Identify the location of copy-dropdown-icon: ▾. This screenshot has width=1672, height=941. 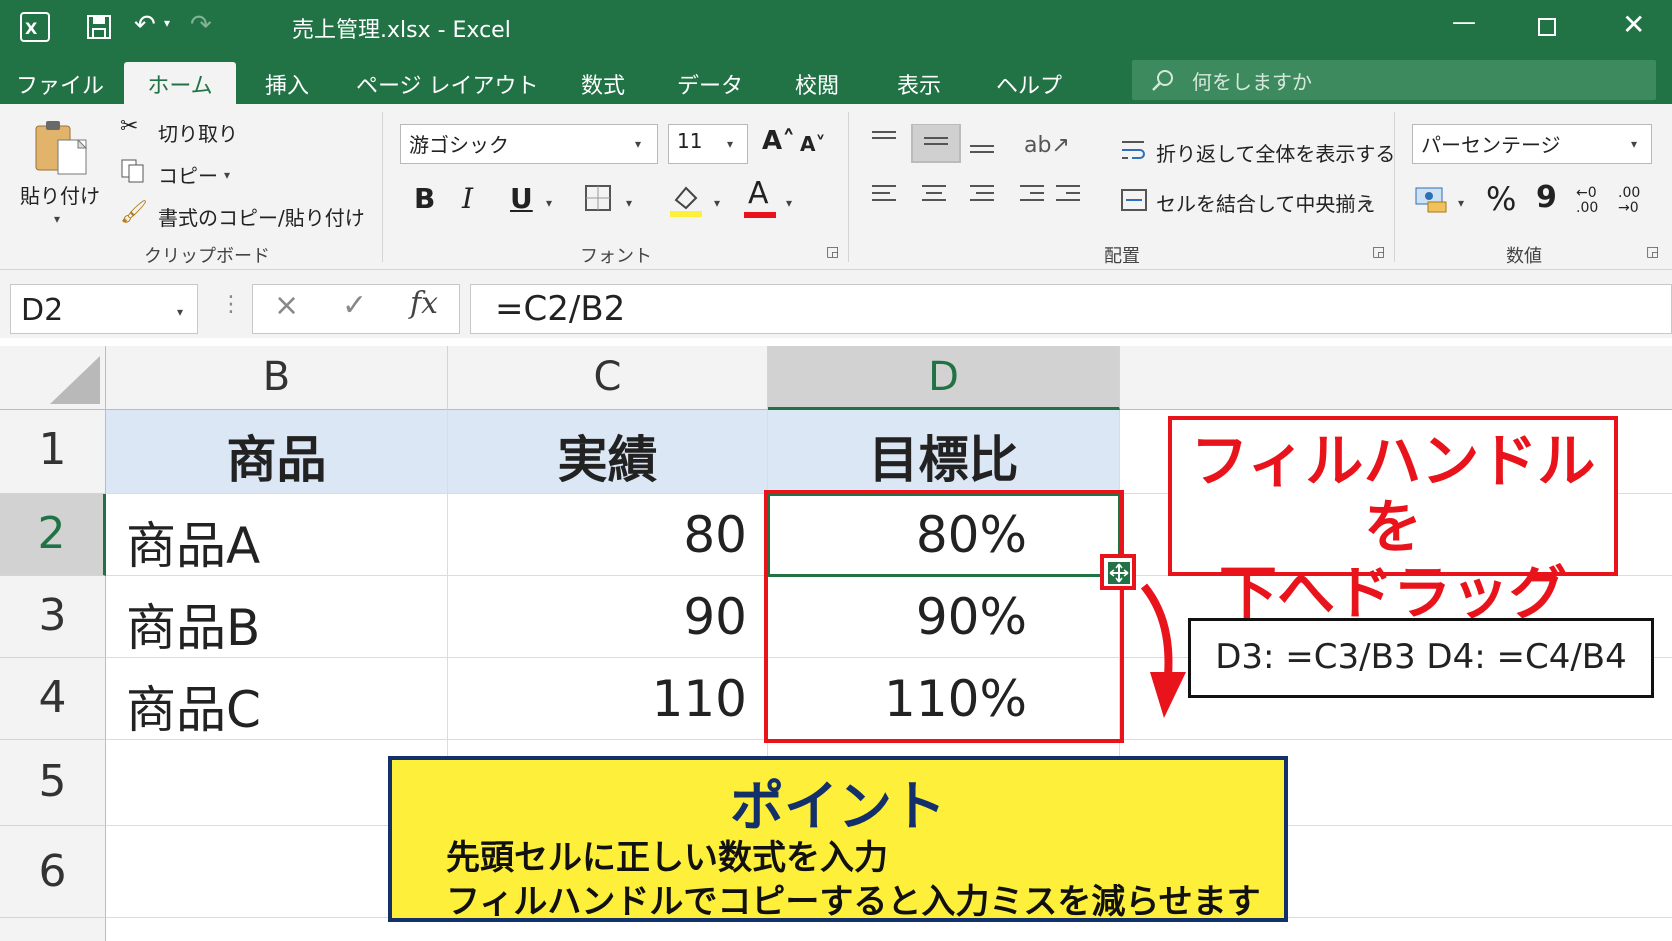
(227, 175).